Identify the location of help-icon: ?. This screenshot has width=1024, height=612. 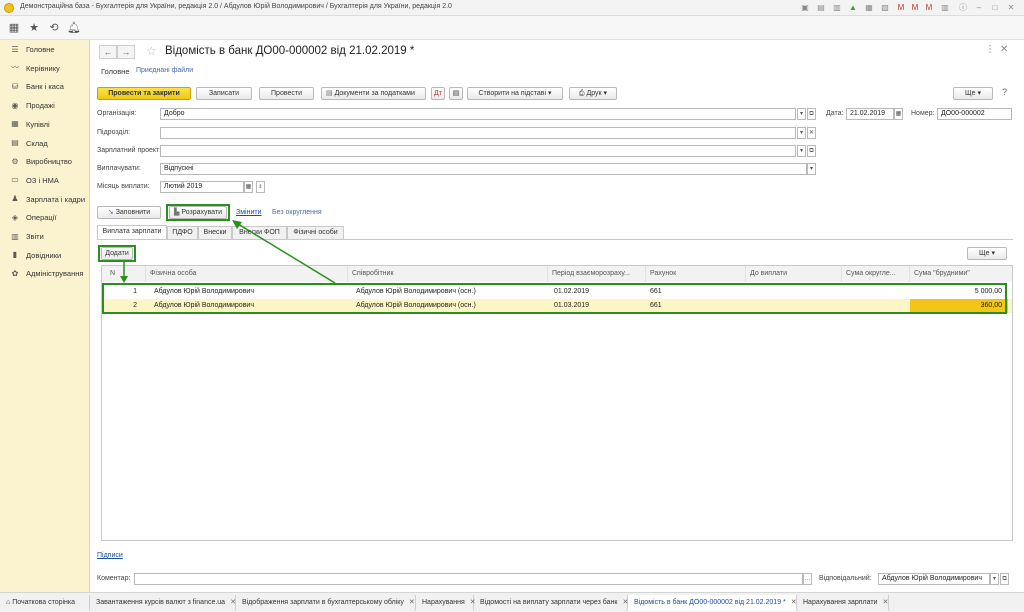
(1004, 92).